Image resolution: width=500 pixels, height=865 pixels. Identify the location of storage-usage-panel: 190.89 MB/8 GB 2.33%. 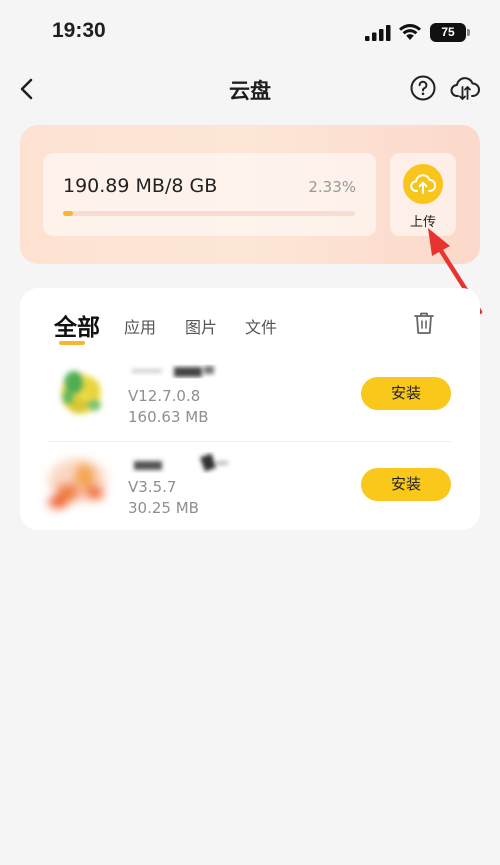
(209, 194).